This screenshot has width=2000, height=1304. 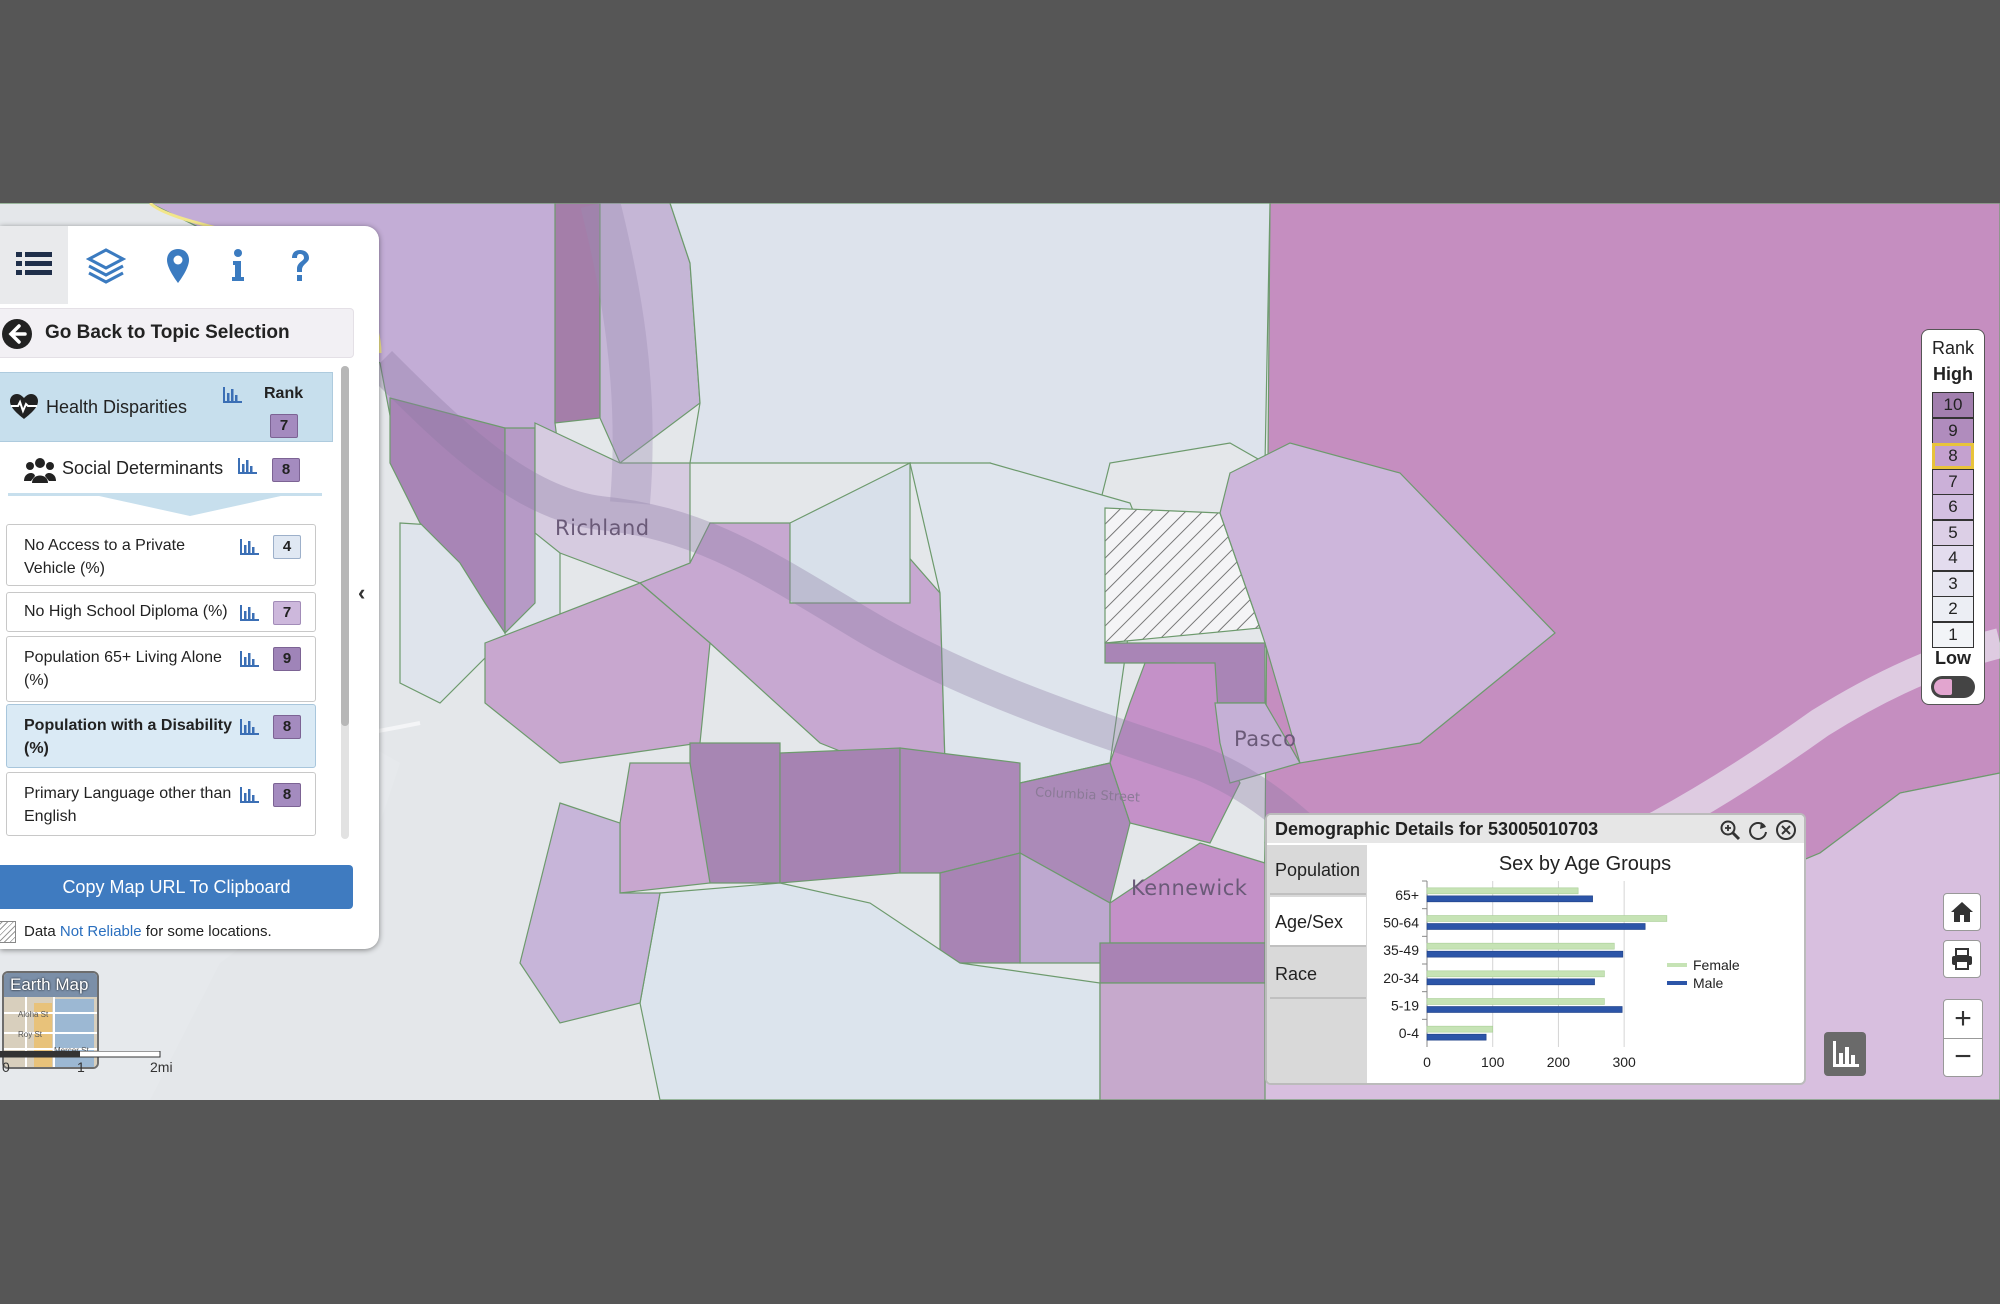 What do you see at coordinates (178, 266) in the screenshot?
I see `location-tab` at bounding box center [178, 266].